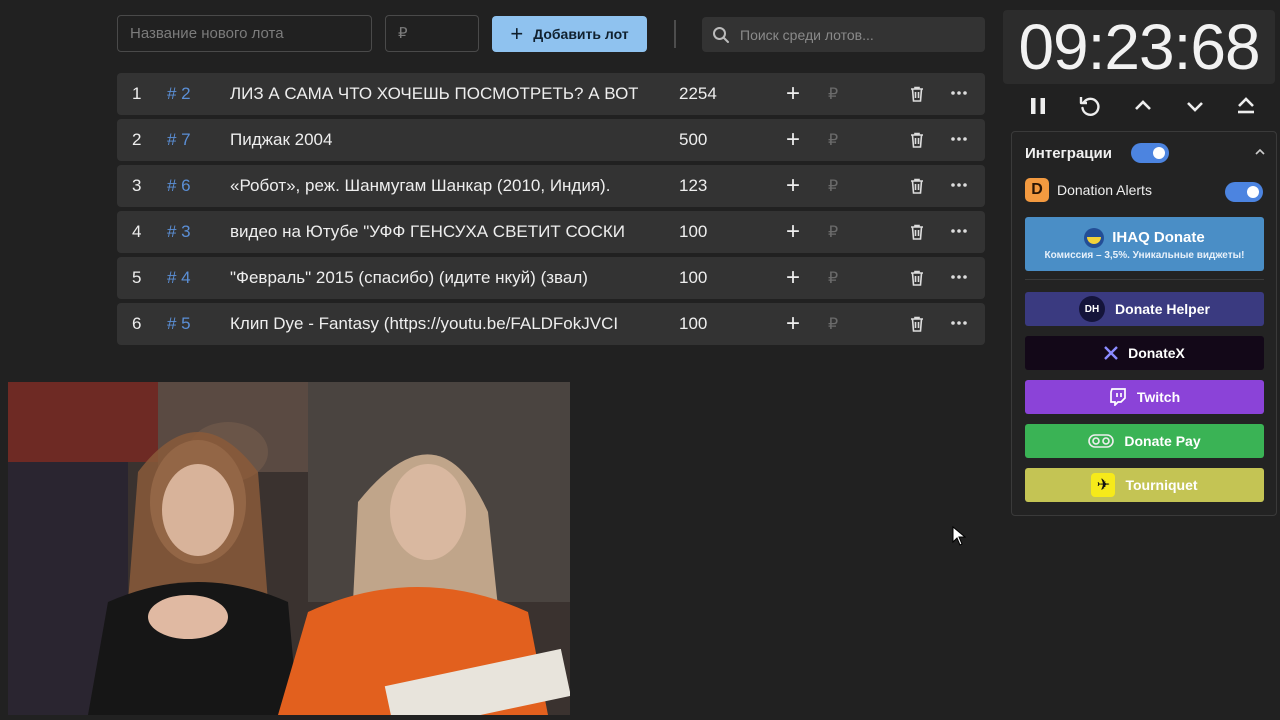  I want to click on donatex-label: DonateX, so click(1156, 353).